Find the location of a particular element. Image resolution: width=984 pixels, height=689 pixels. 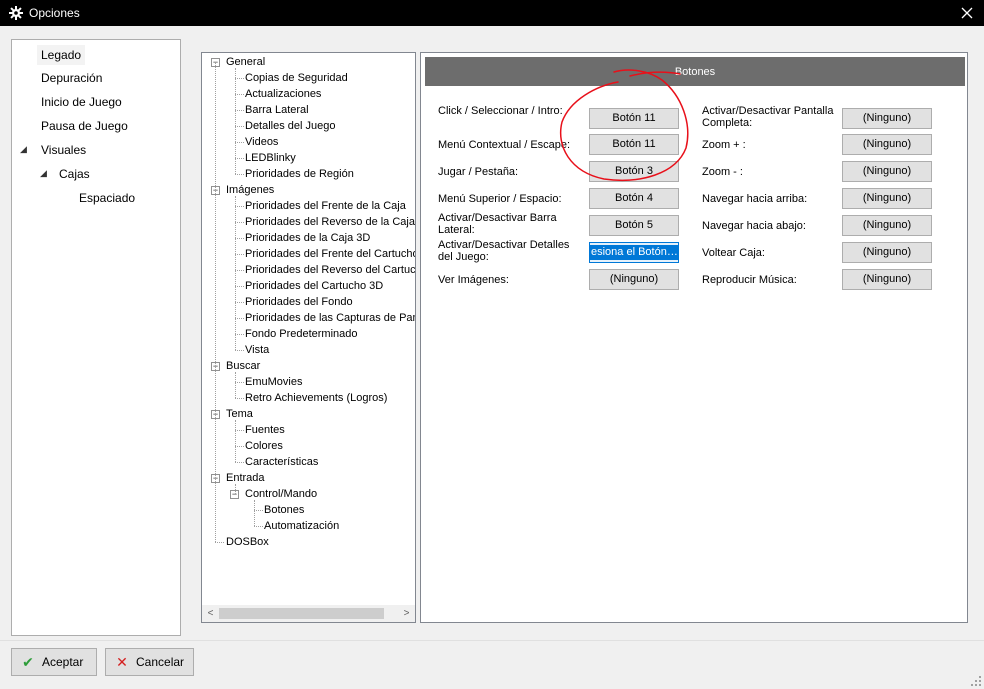

horizontal-scrollbar: < > is located at coordinates (308, 613).